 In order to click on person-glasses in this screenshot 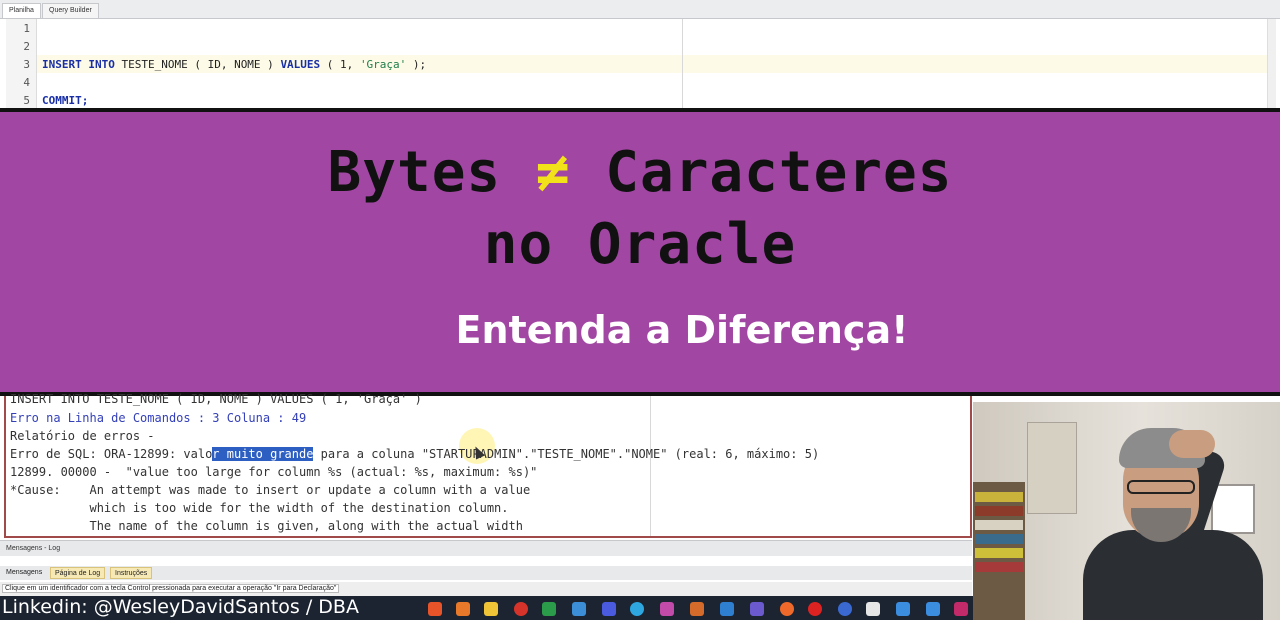, I will do `click(1161, 487)`.